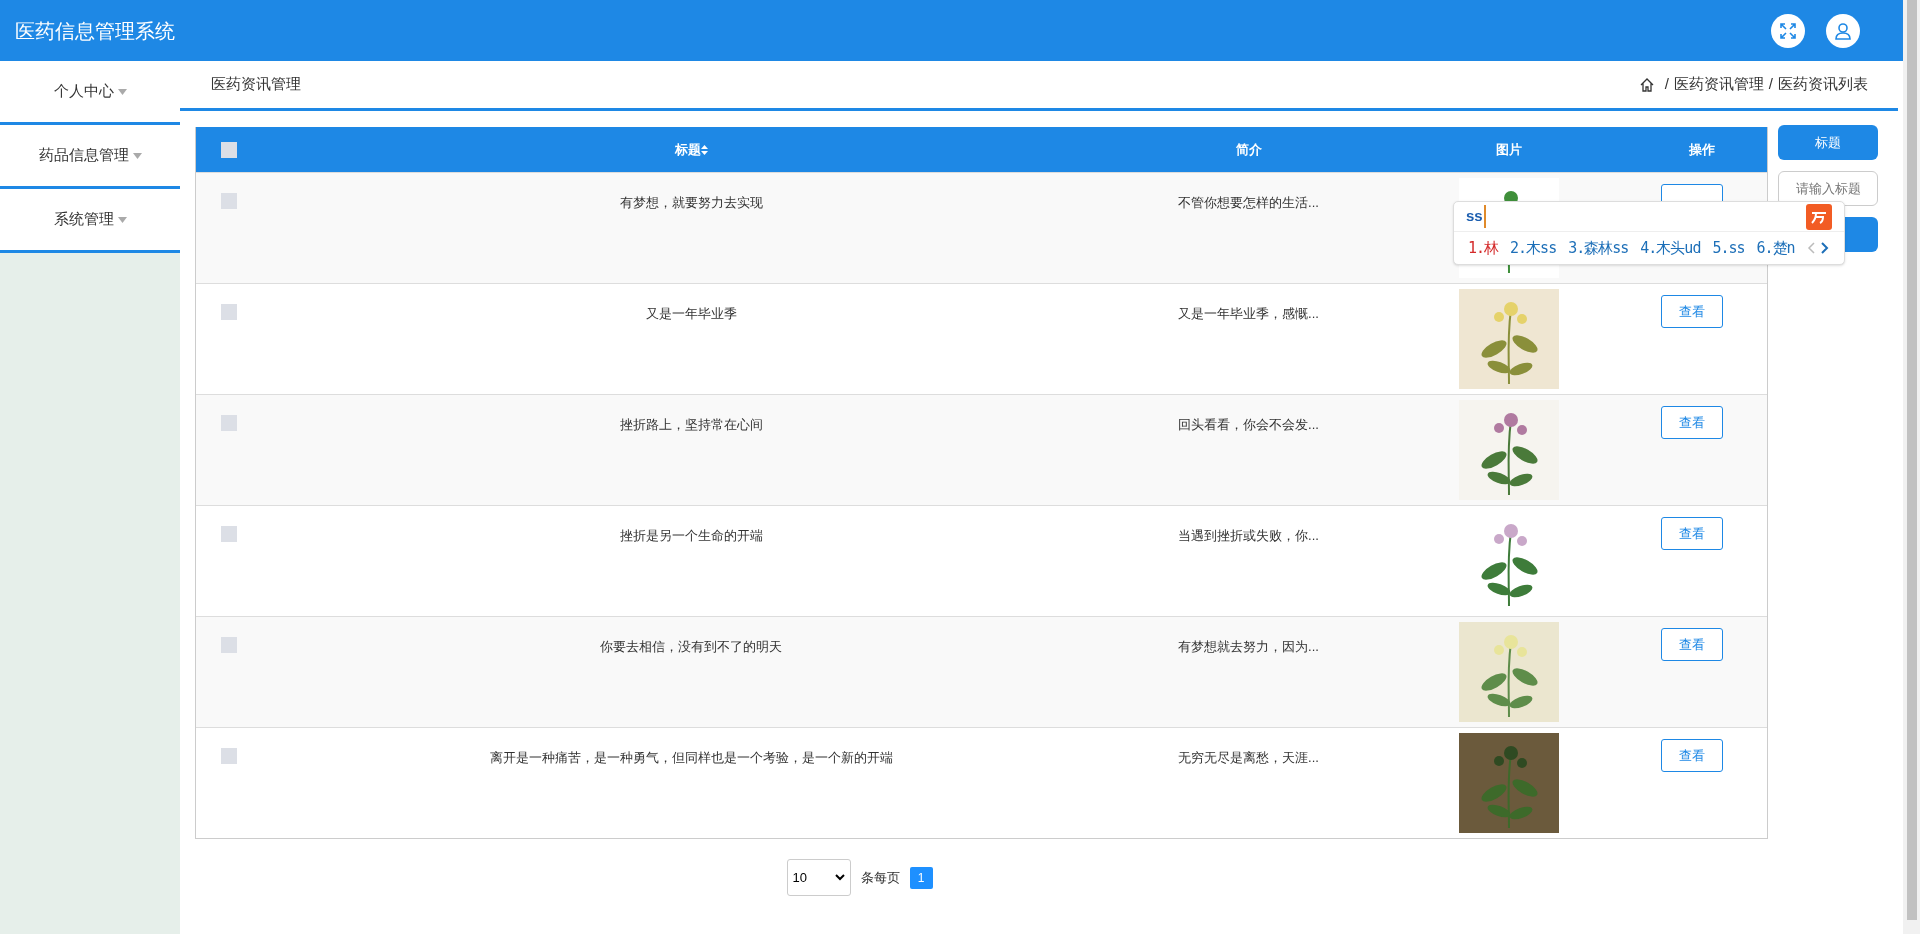 This screenshot has width=1920, height=934. What do you see at coordinates (1646, 84) in the screenshot?
I see `home-icon` at bounding box center [1646, 84].